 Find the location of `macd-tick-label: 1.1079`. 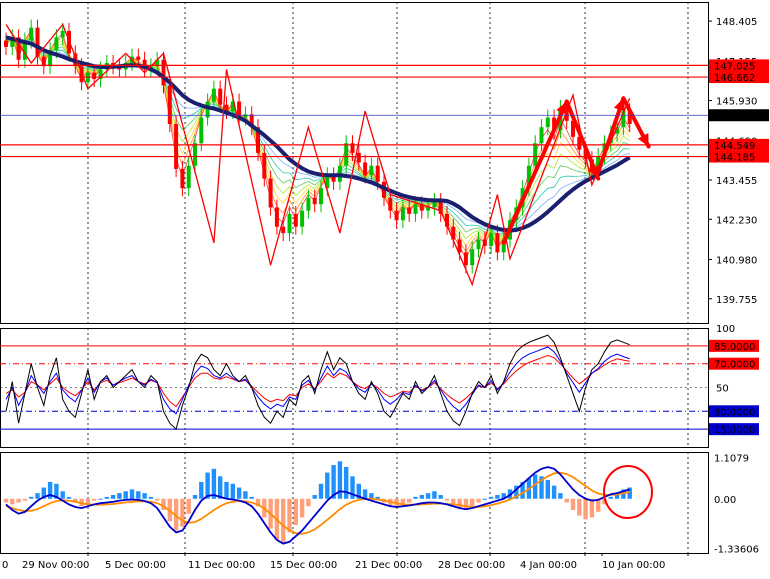

macd-tick-label: 1.1079 is located at coordinates (731, 458).